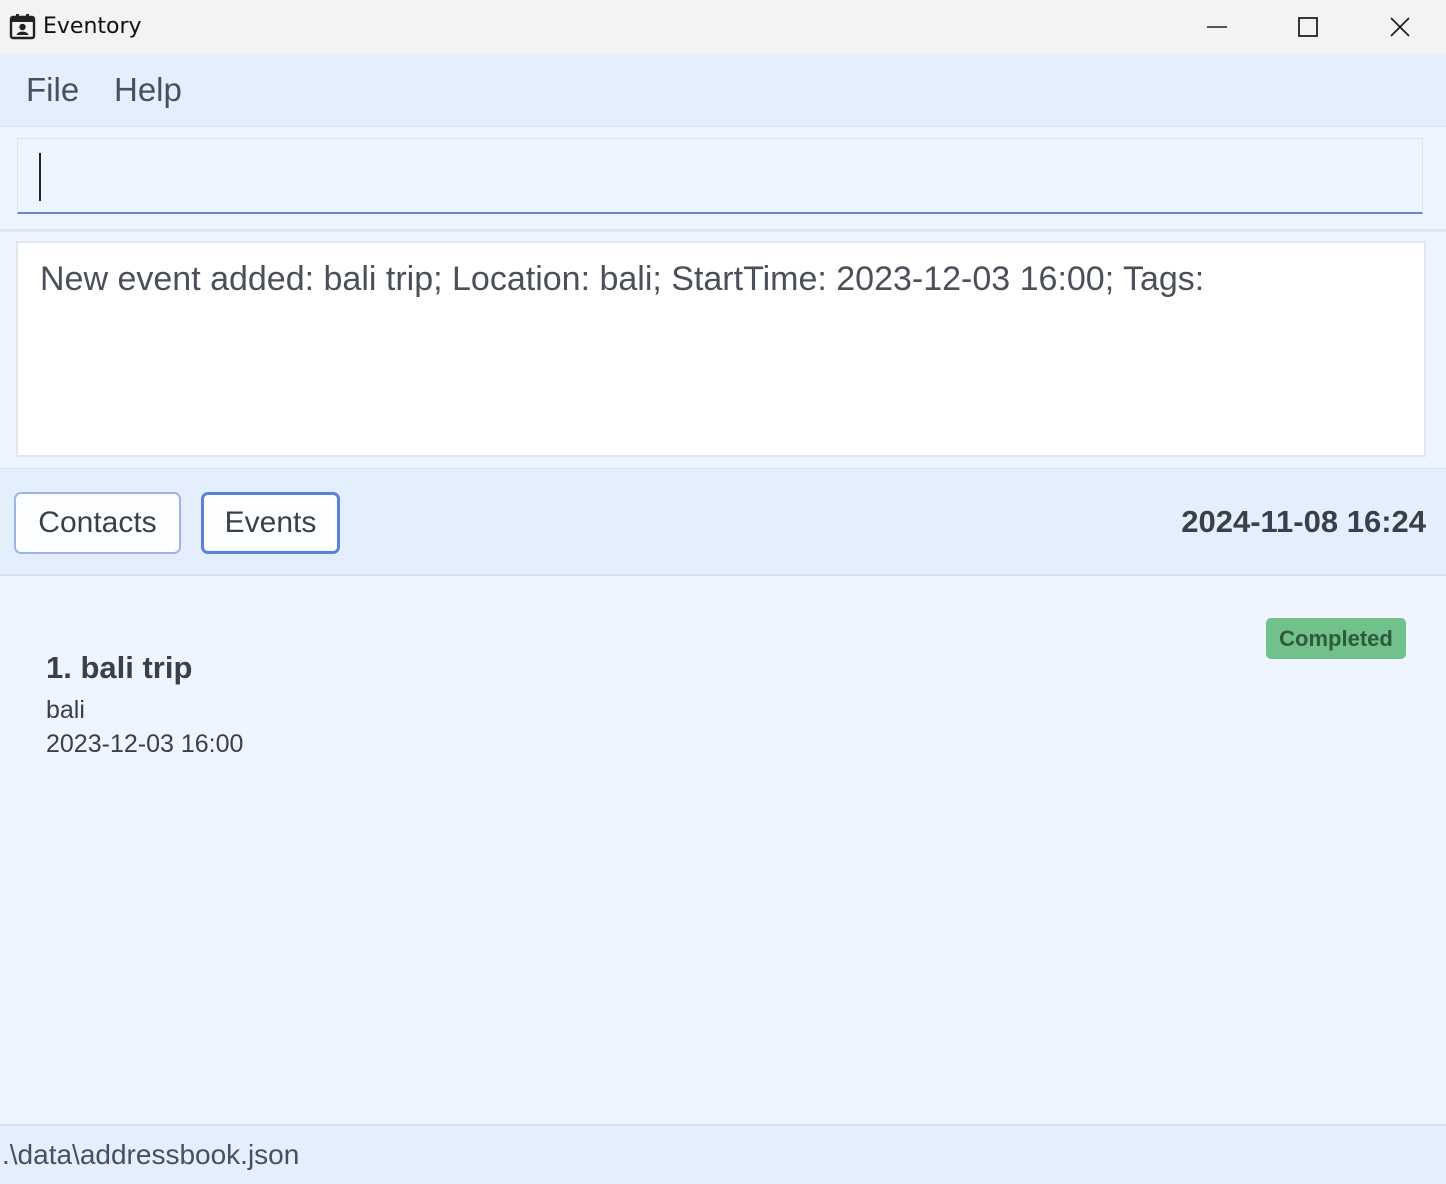 The width and height of the screenshot is (1446, 1184). I want to click on text-caret, so click(40, 177).